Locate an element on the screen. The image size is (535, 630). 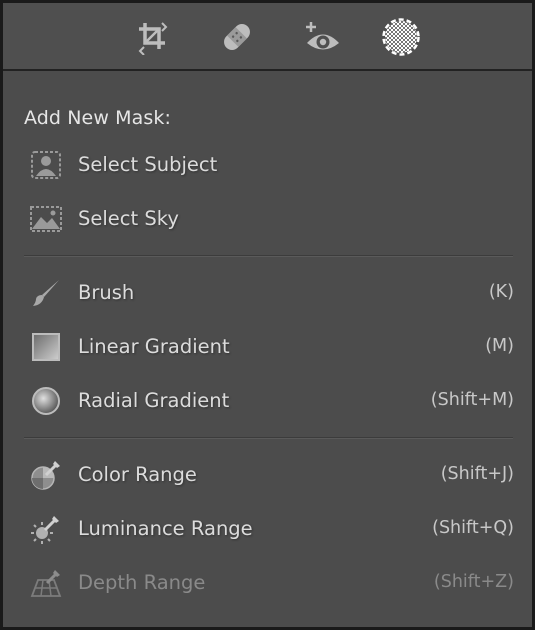
radial-gradient-icon is located at coordinates (46, 401).